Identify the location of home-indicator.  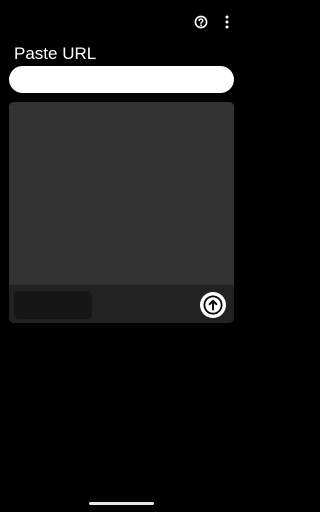
(121, 503).